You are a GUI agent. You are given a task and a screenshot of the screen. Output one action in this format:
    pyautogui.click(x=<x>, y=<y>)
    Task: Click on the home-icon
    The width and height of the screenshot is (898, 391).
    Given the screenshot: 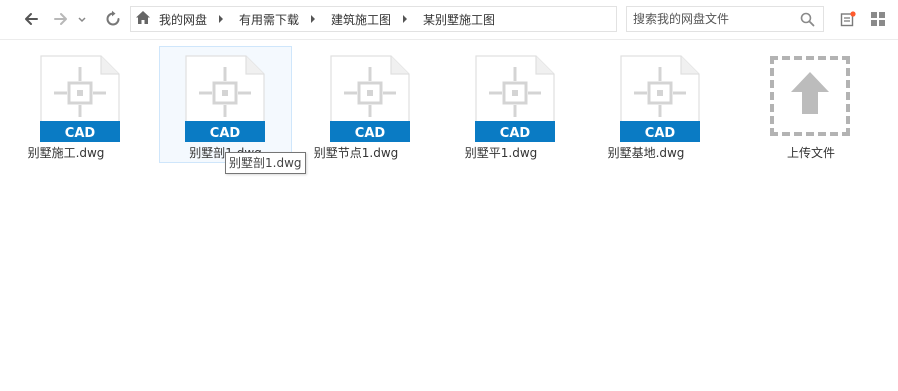 What is the action you would take?
    pyautogui.click(x=143, y=19)
    